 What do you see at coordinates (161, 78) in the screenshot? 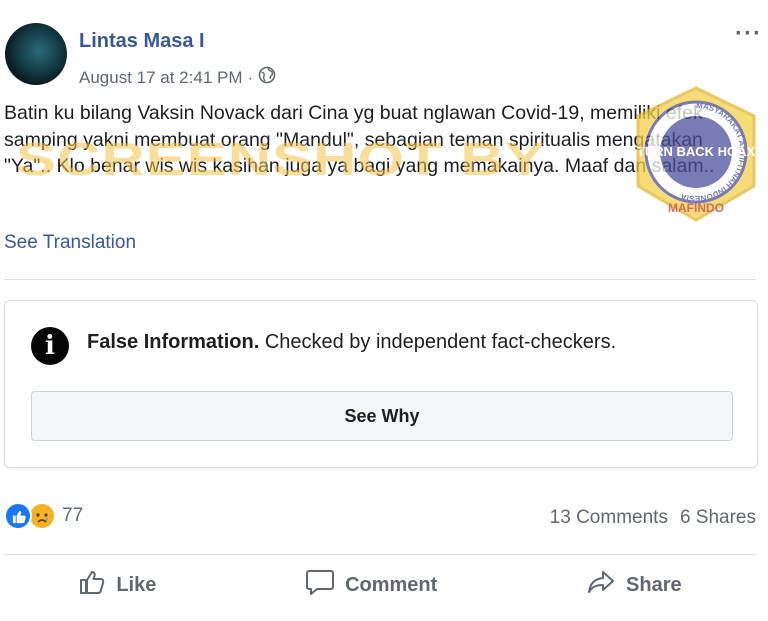
I see `post-timestamp: August 17 at 2:41 PM` at bounding box center [161, 78].